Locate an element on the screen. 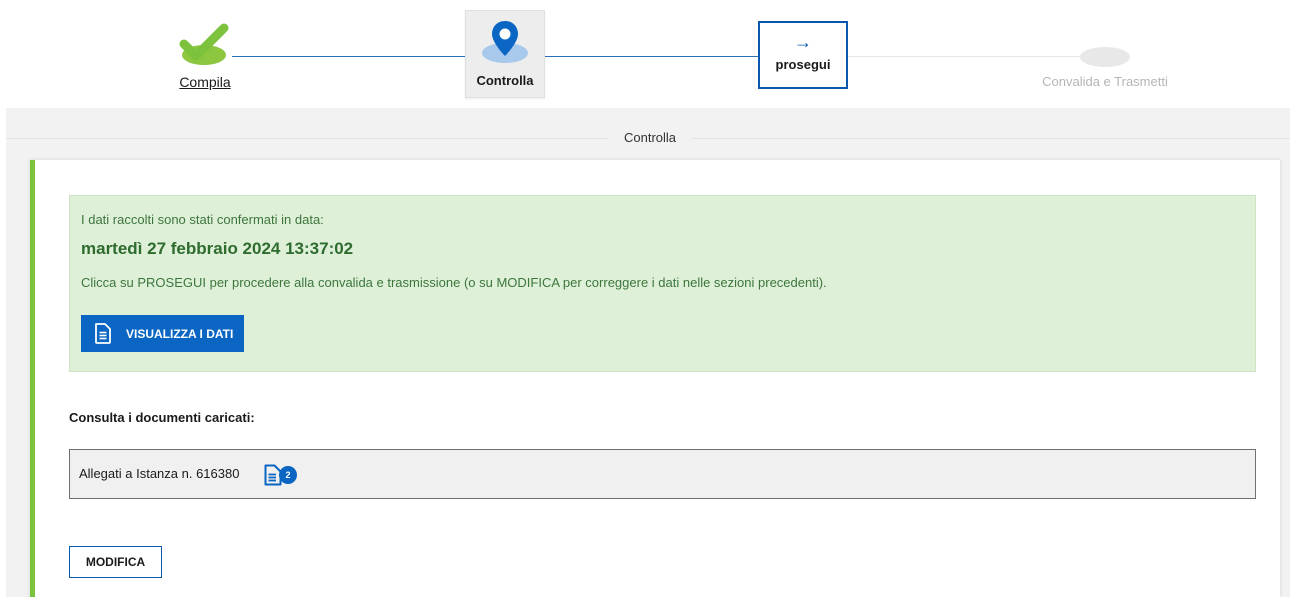 Image resolution: width=1290 pixels, height=597 pixels. section-header: Controlla is located at coordinates (648, 134).